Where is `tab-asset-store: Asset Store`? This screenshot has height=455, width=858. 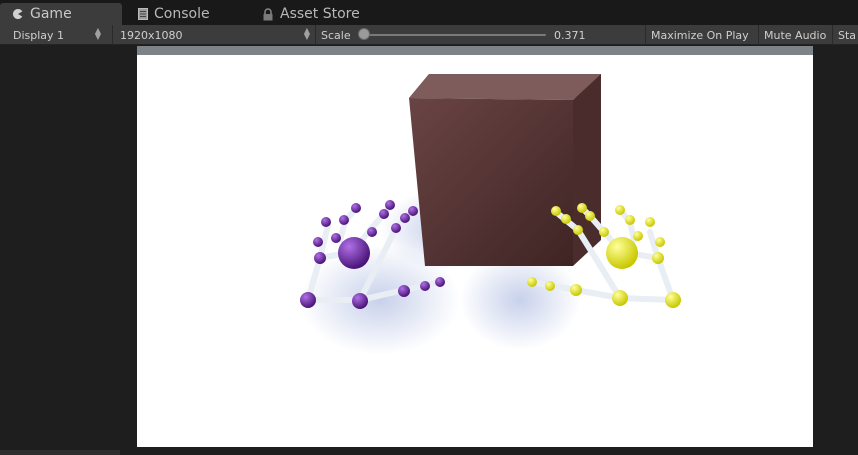
tab-asset-store: Asset Store is located at coordinates (320, 14).